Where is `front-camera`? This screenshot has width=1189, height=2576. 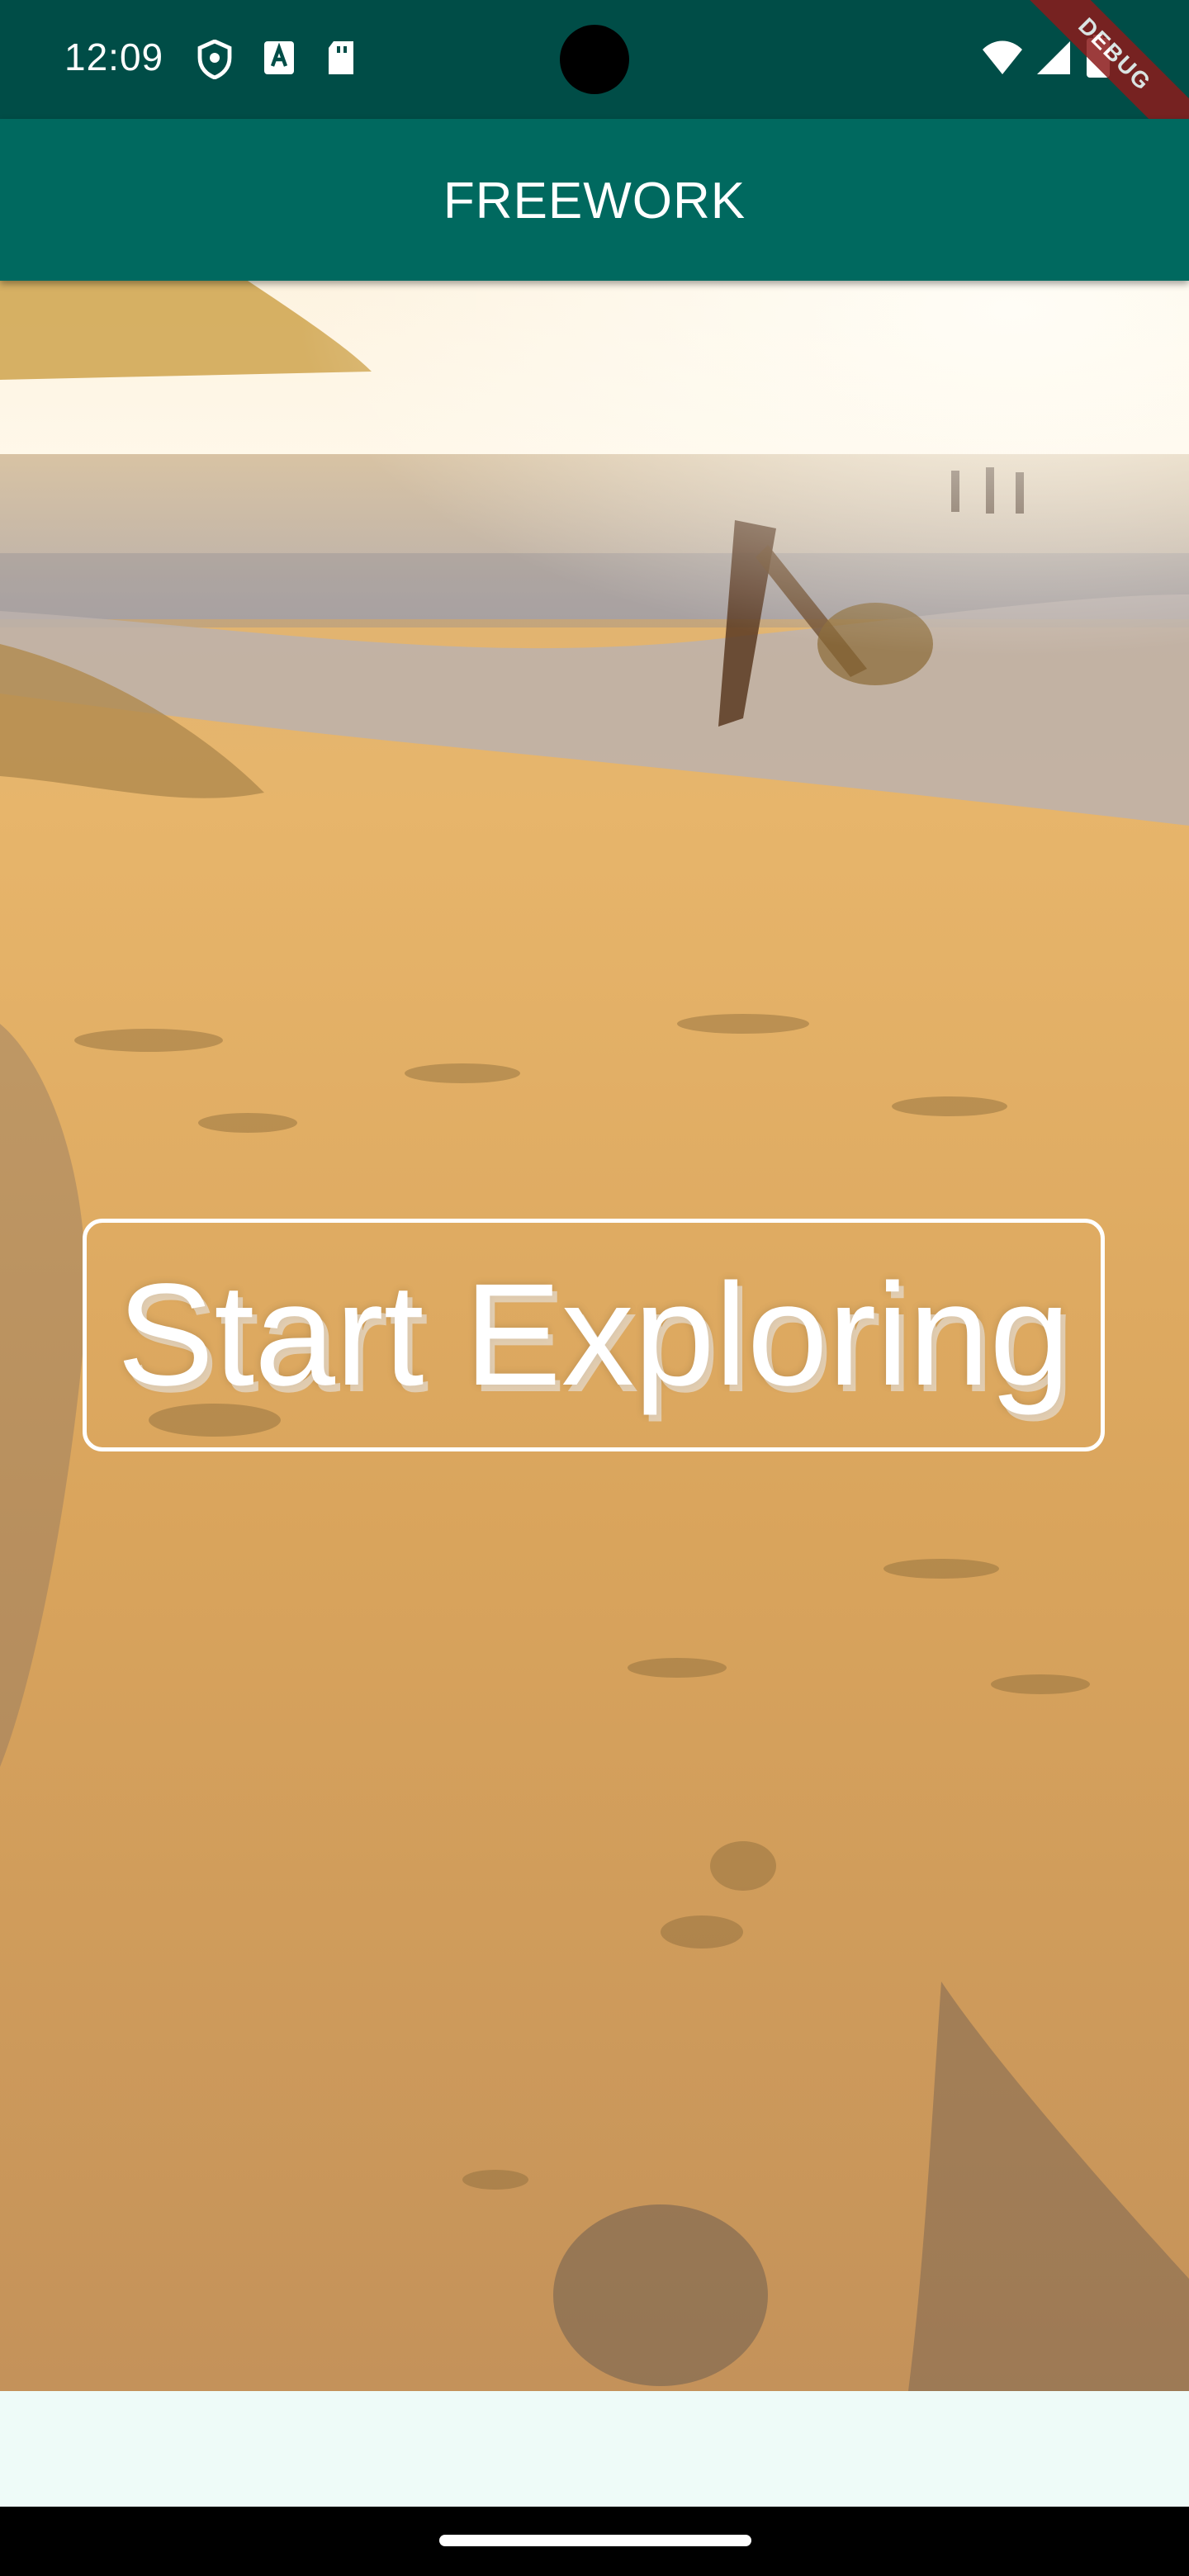
front-camera is located at coordinates (594, 59).